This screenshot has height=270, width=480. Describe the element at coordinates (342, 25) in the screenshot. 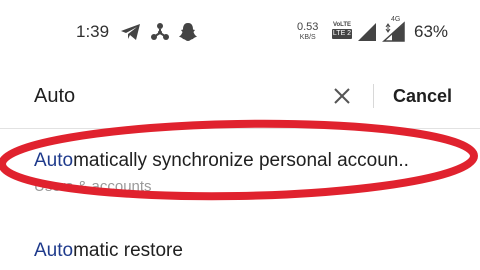

I see `volte-label: VoLTE` at that location.